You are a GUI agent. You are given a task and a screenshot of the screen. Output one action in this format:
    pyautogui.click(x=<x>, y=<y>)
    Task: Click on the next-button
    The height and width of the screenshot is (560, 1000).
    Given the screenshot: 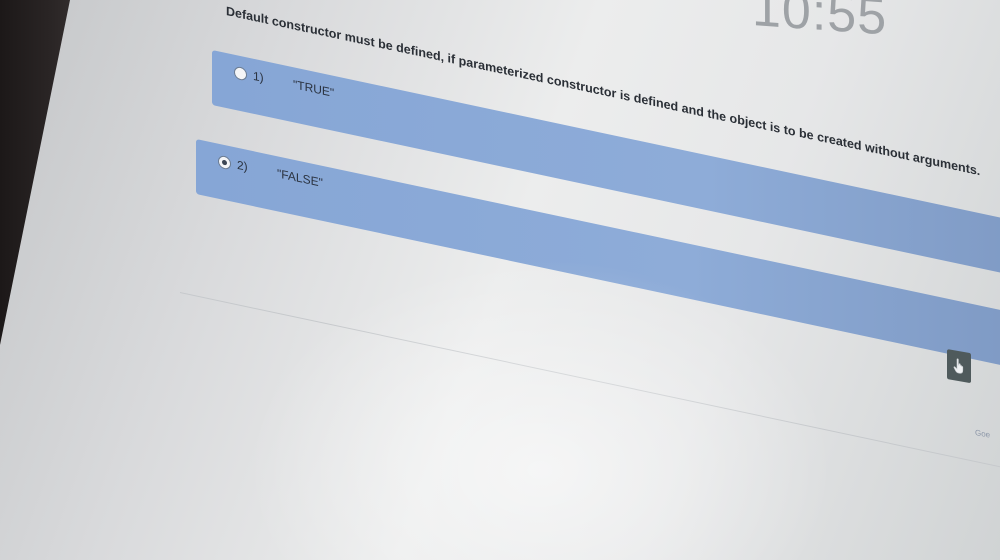 What is the action you would take?
    pyautogui.click(x=959, y=366)
    